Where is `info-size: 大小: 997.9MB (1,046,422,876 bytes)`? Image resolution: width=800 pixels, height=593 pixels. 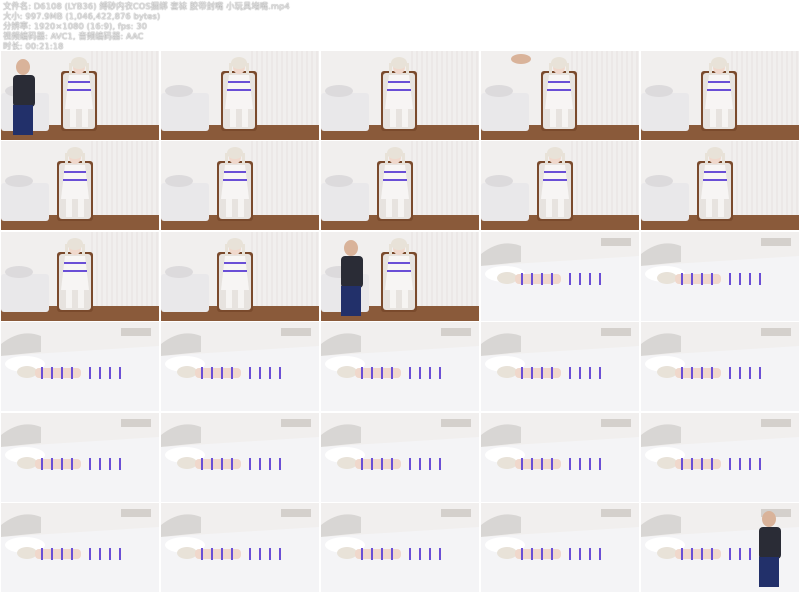 info-size: 大小: 997.9MB (1,046,422,876 bytes) is located at coordinates (82, 16).